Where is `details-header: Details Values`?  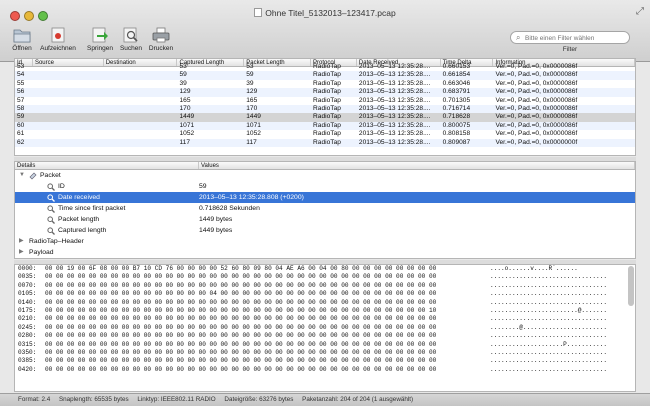
details-header: Details Values is located at coordinates (325, 166).